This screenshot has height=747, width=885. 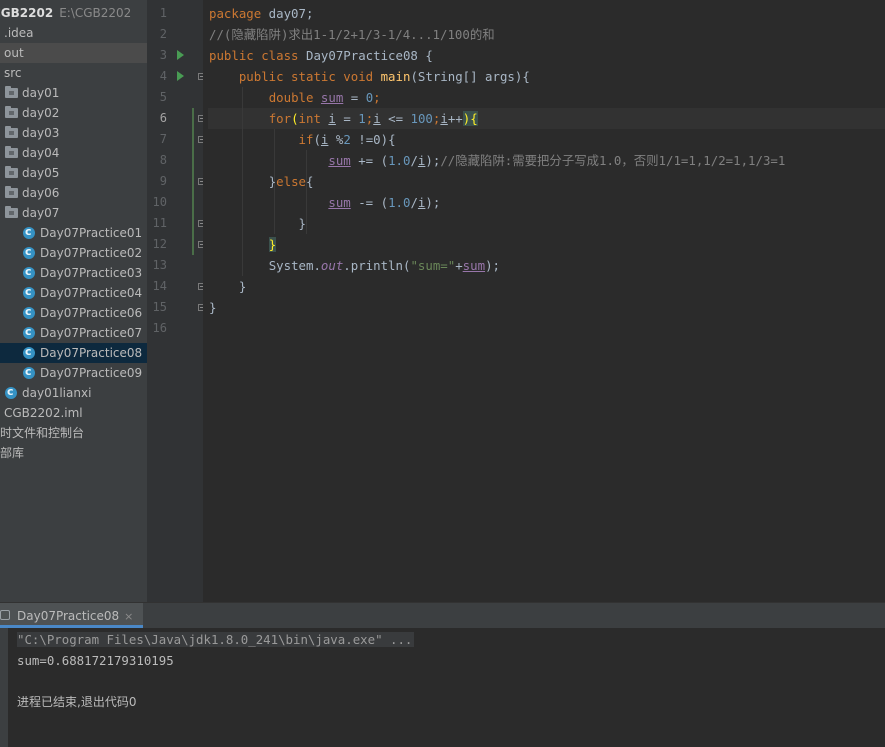 What do you see at coordinates (73, 392) in the screenshot?
I see `tree-item-day01lianxi: day01lianxi` at bounding box center [73, 392].